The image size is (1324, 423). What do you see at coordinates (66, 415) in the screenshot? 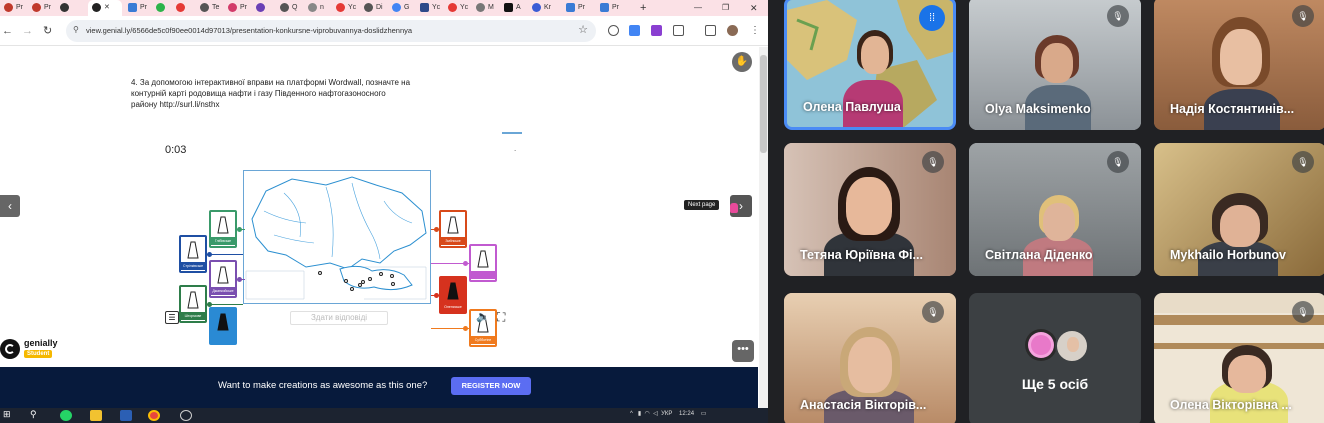
I see `whatsapp-icon` at bounding box center [66, 415].